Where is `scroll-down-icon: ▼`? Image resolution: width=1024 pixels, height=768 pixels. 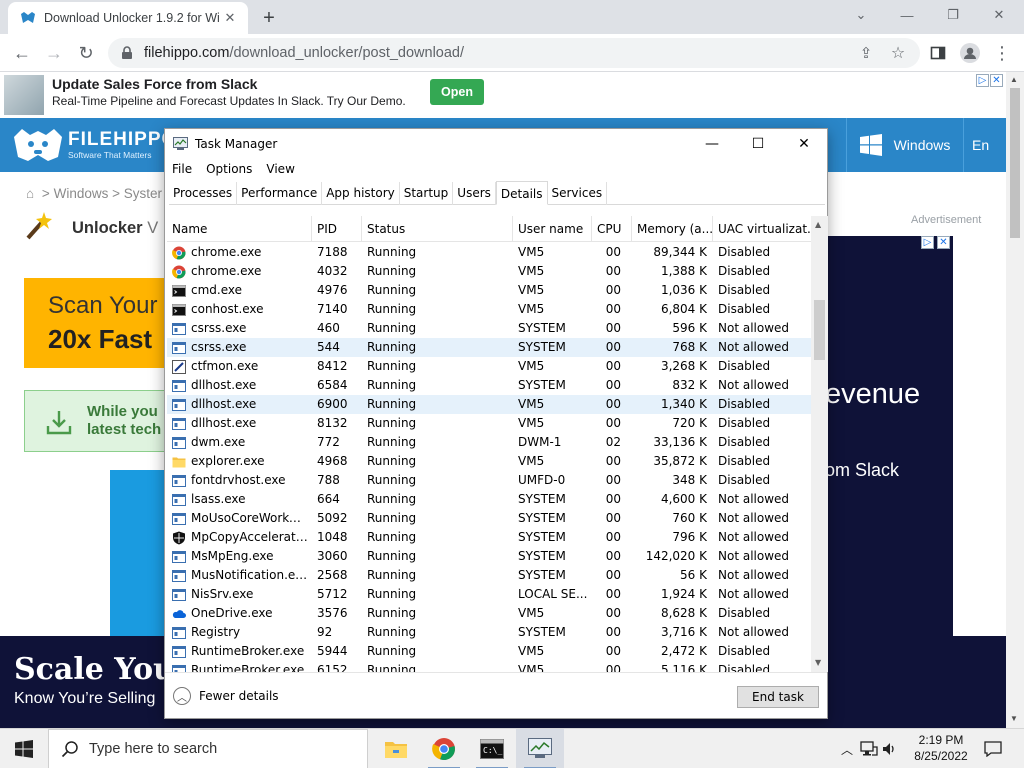 scroll-down-icon: ▼ is located at coordinates (1014, 718).